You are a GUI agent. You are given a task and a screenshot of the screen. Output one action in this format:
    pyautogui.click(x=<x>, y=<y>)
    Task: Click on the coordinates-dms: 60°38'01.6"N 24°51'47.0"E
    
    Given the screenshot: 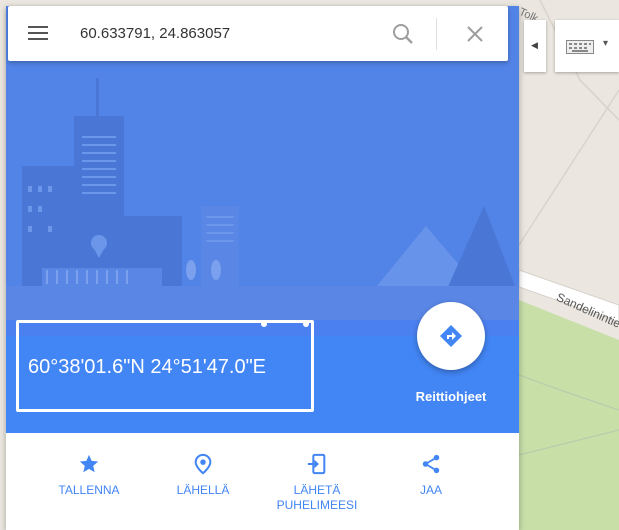 What is the action you would take?
    pyautogui.click(x=147, y=367)
    